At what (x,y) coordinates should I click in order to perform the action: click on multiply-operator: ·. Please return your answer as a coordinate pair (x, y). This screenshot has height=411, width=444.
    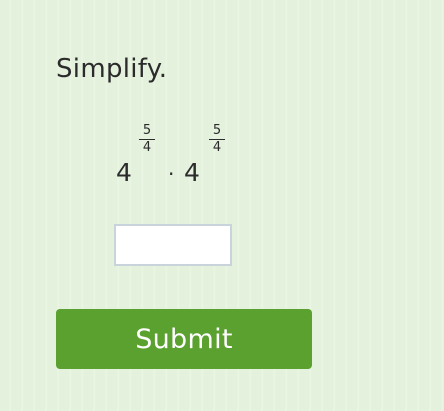
    Looking at the image, I should click on (171, 174).